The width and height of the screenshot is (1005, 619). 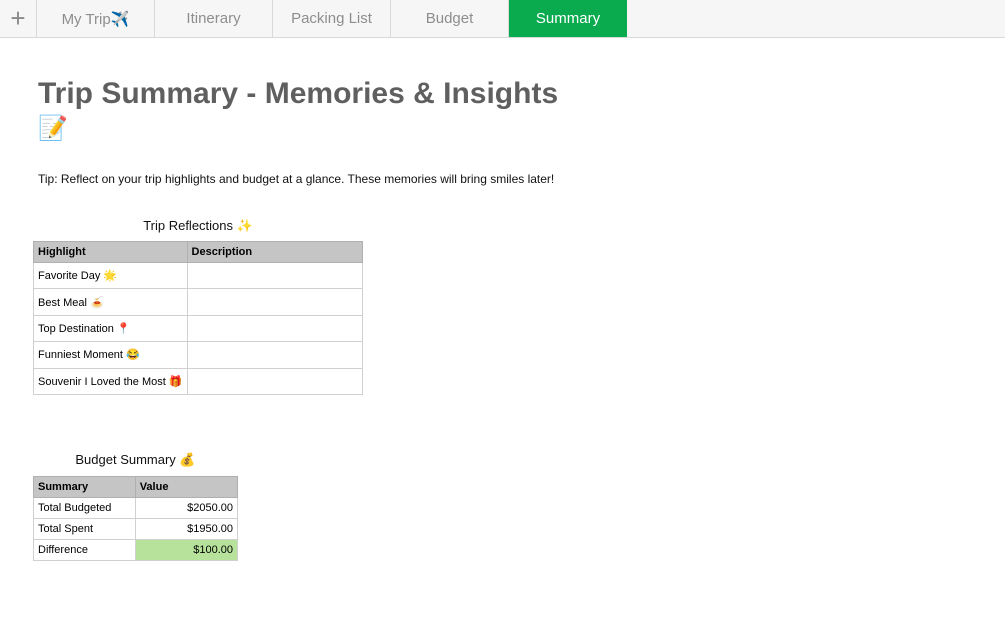 What do you see at coordinates (110, 302) in the screenshot?
I see `highlight-cell: Best Meal 🍝` at bounding box center [110, 302].